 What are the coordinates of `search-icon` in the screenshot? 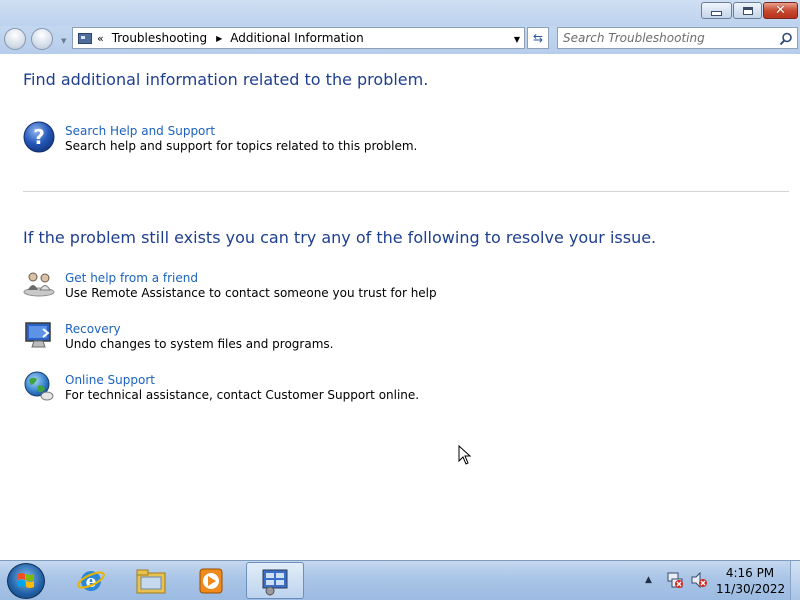 It's located at (786, 38).